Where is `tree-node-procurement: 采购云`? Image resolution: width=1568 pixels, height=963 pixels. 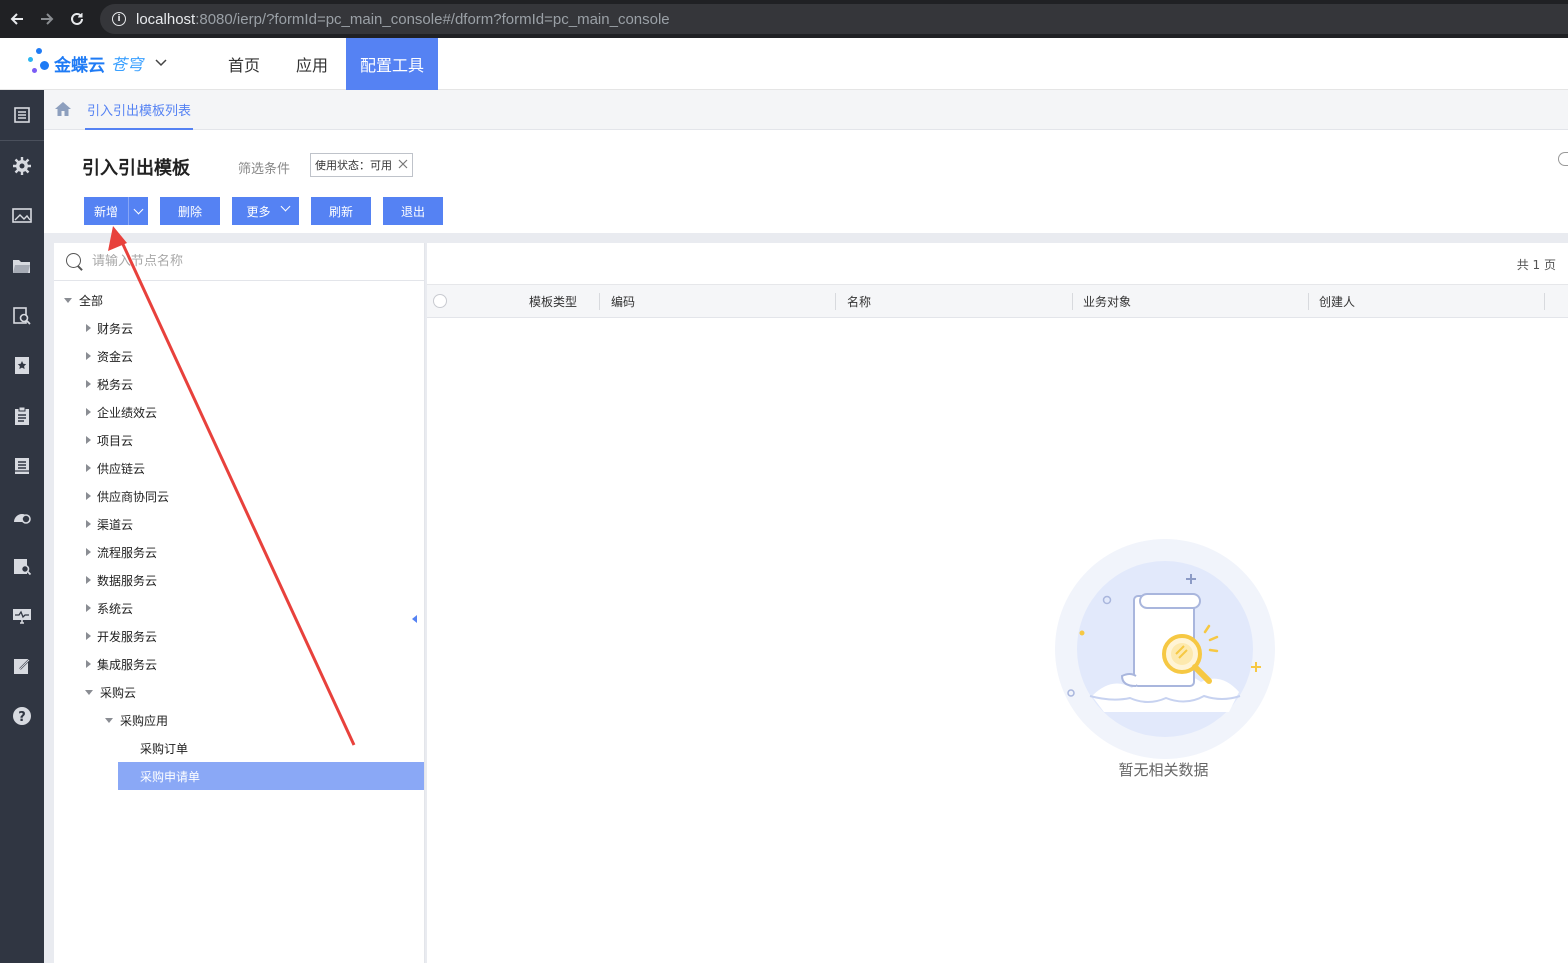
tree-node-procurement: 采购云 is located at coordinates (110, 692).